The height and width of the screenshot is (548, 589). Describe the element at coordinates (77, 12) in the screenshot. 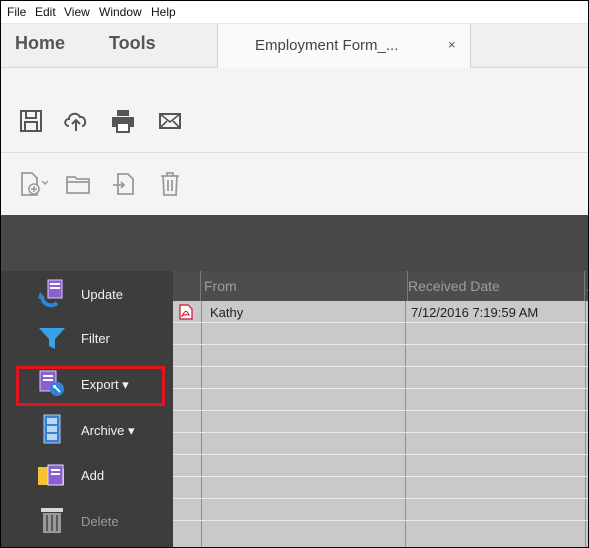

I see `menu-view: View` at that location.